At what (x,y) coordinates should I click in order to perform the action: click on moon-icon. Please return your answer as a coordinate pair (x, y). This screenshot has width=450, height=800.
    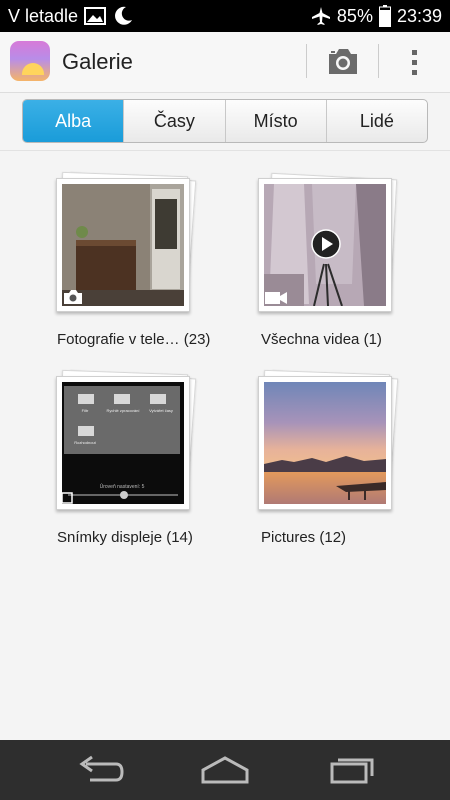
    Looking at the image, I should click on (124, 15).